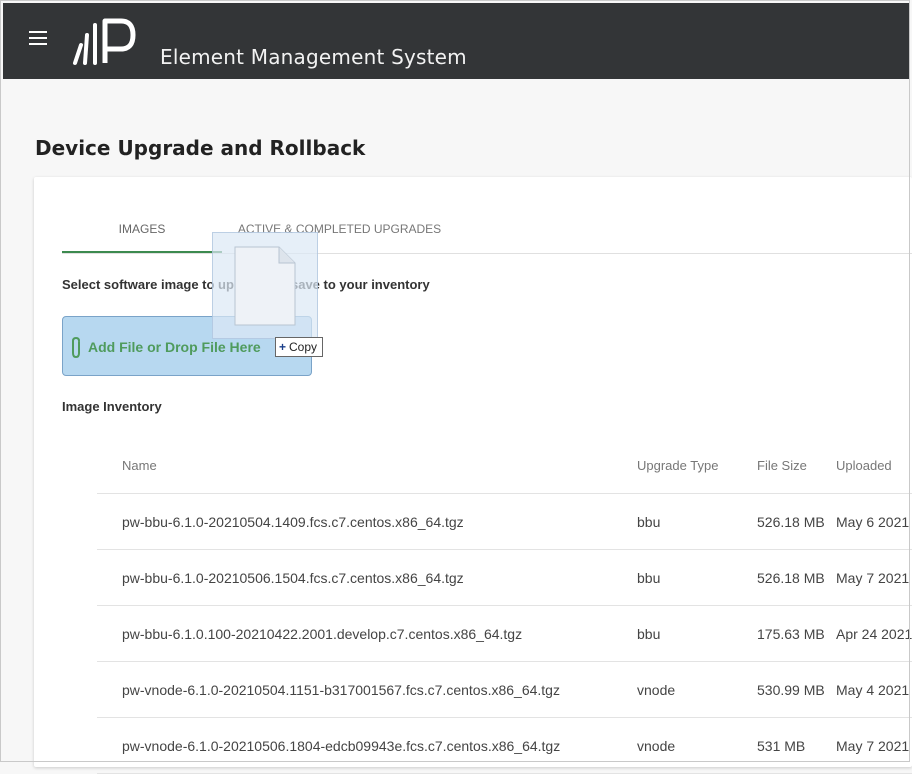 The width and height of the screenshot is (912, 774). What do you see at coordinates (40, 41) in the screenshot?
I see `hamburger-menu-icon` at bounding box center [40, 41].